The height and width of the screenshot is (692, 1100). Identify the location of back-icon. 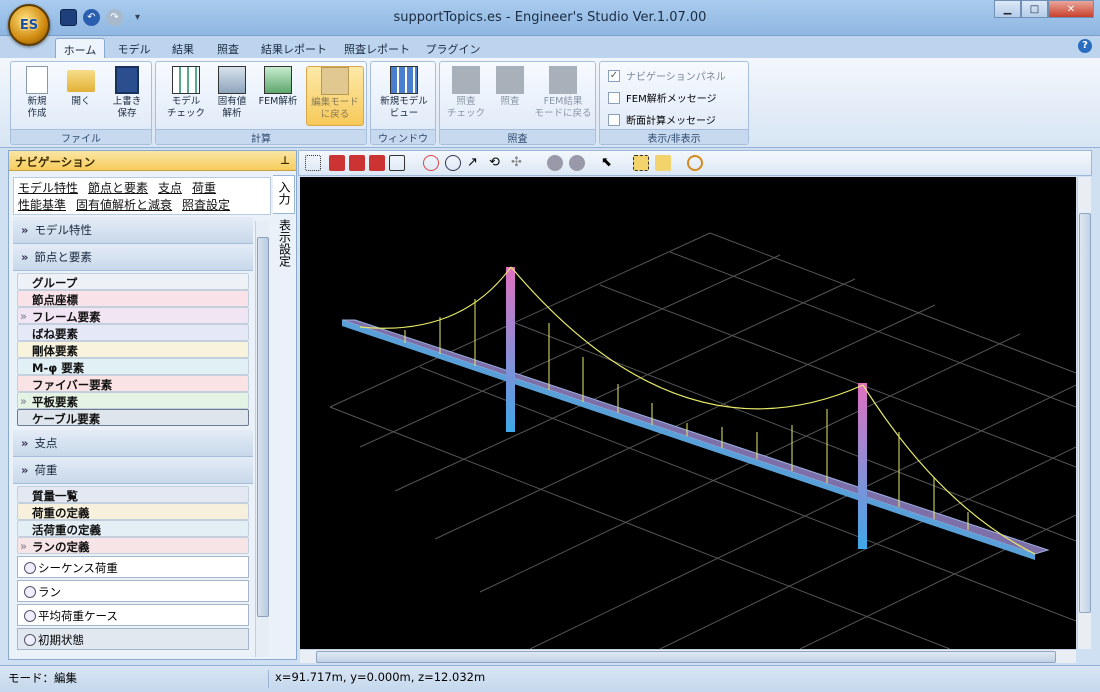
(555, 163).